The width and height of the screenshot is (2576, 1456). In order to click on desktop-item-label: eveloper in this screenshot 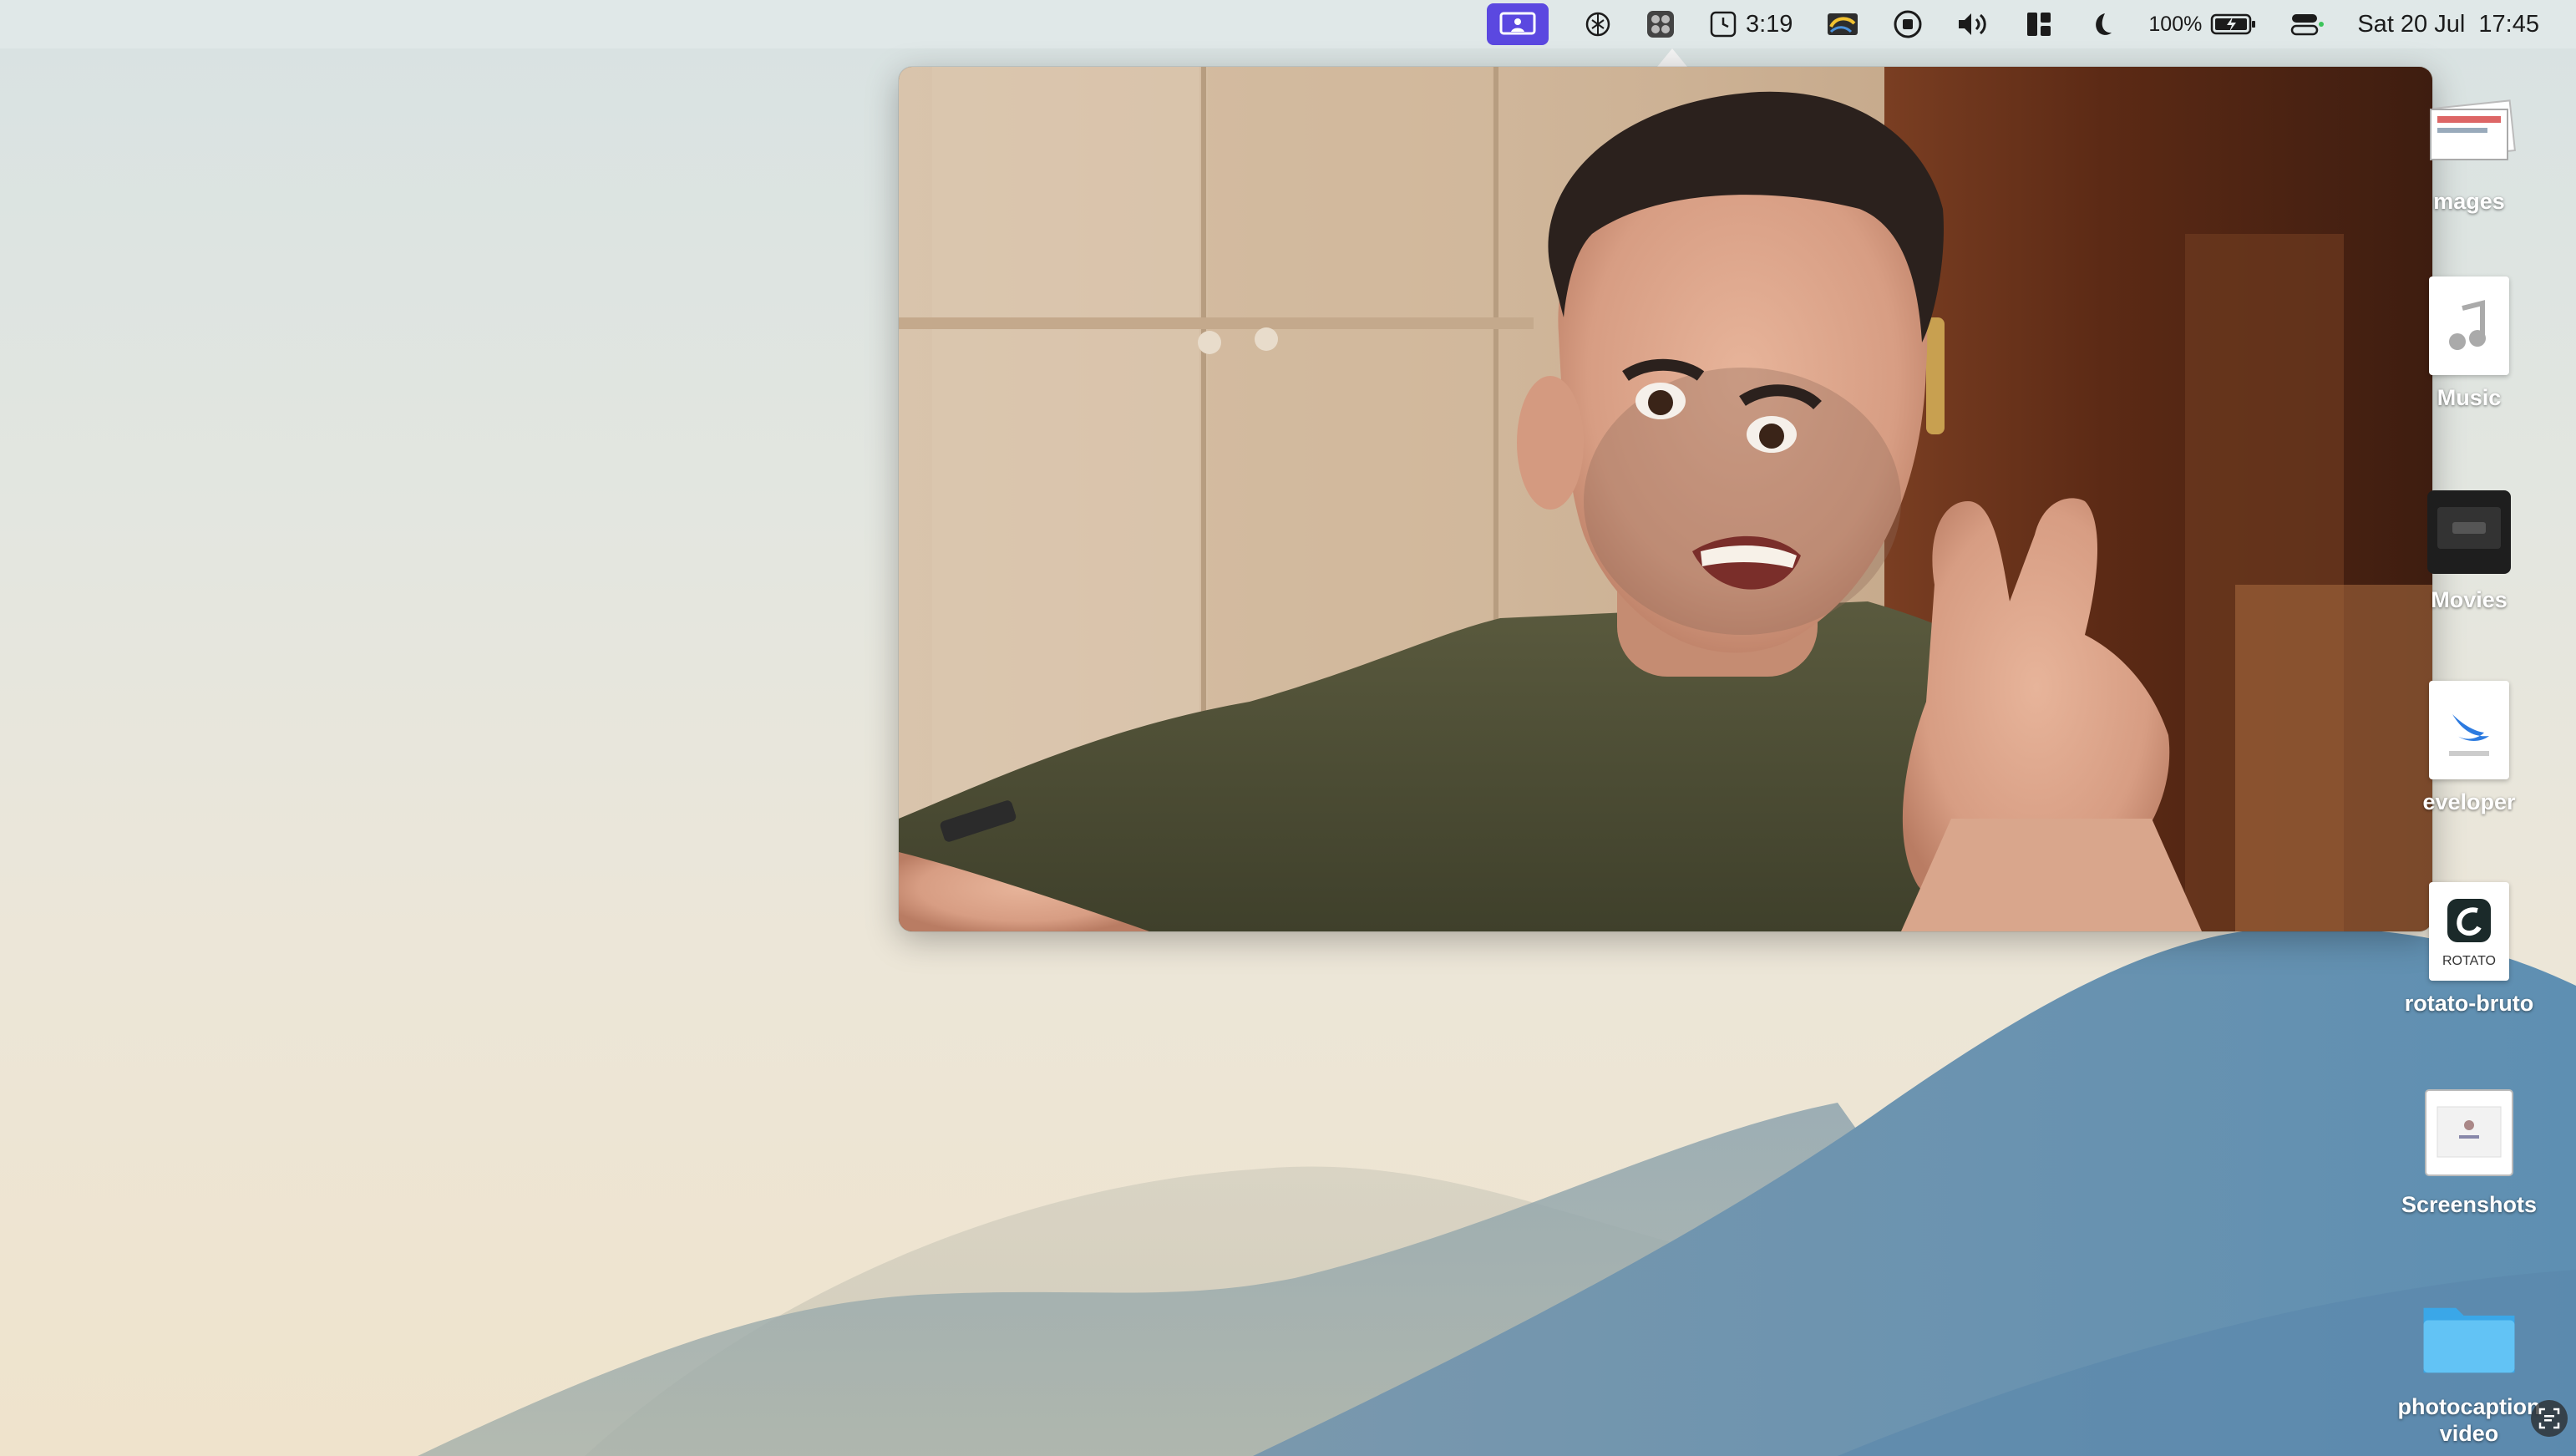, I will do `click(2469, 801)`.